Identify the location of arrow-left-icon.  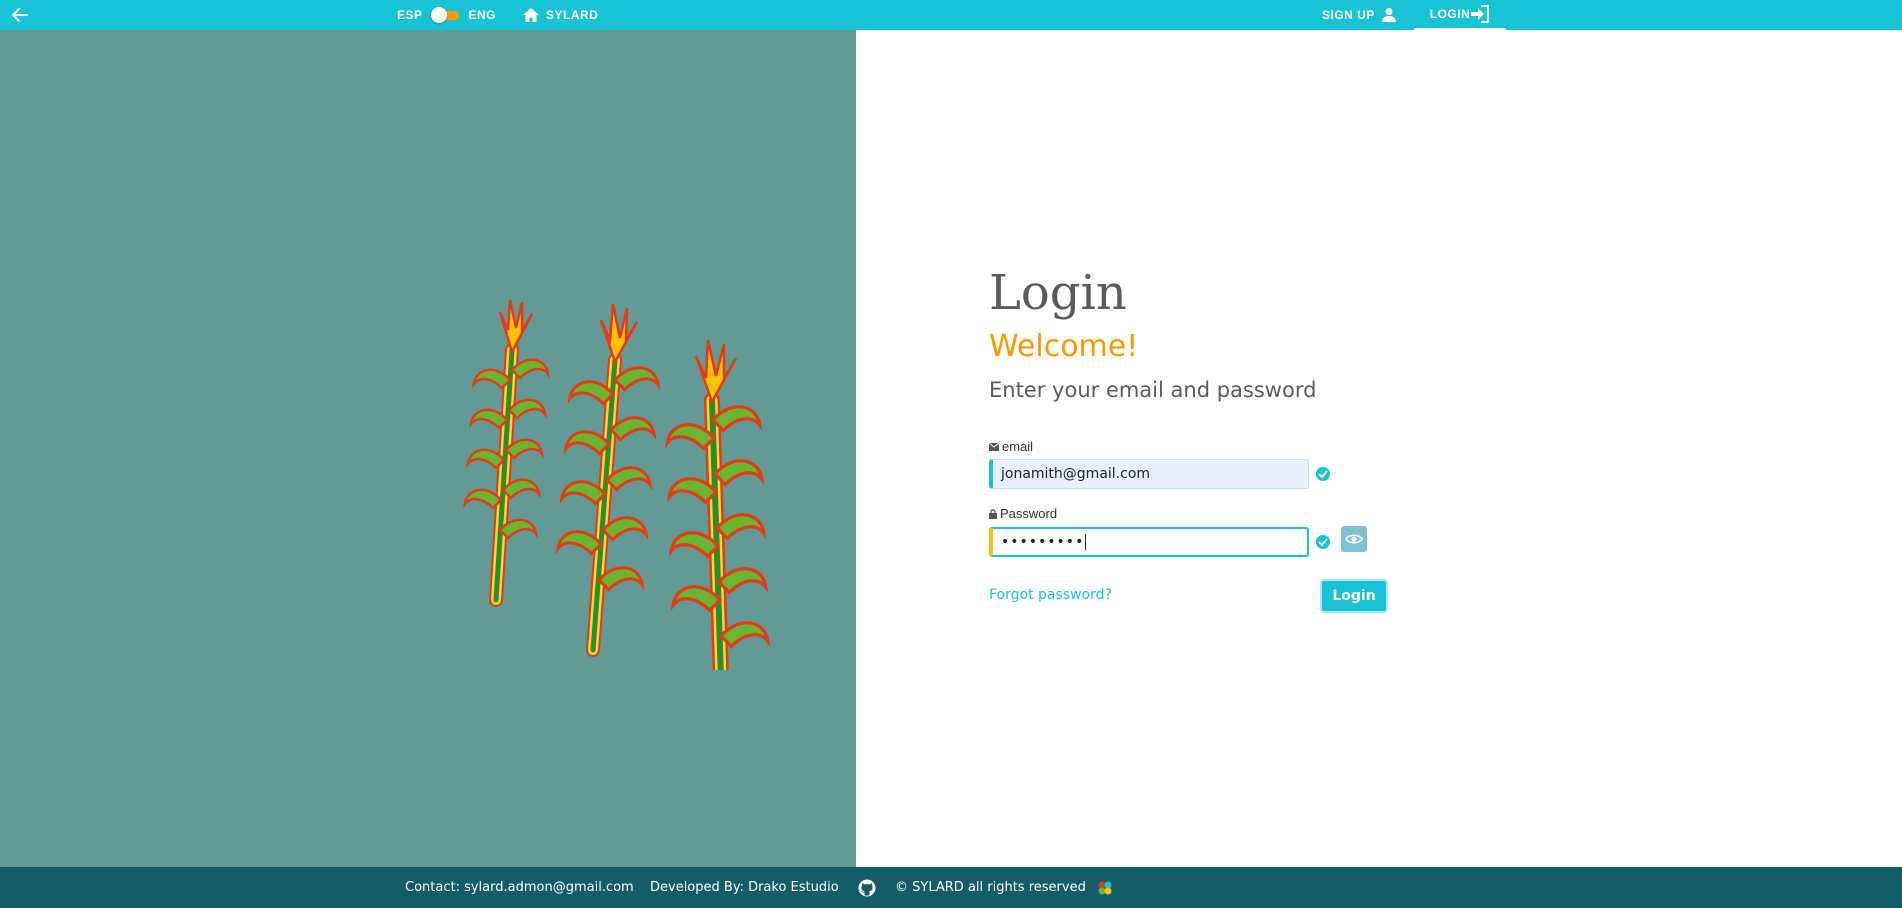
(20, 15).